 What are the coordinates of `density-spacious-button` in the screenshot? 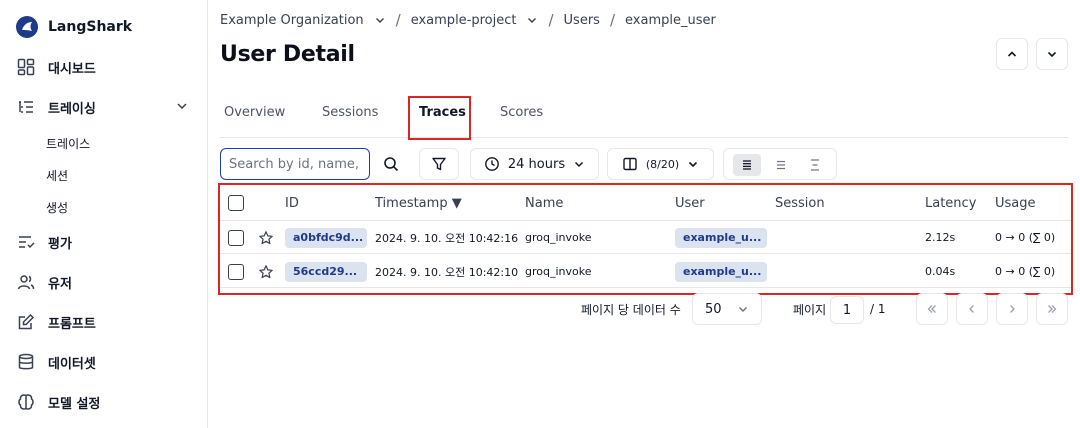 It's located at (815, 165).